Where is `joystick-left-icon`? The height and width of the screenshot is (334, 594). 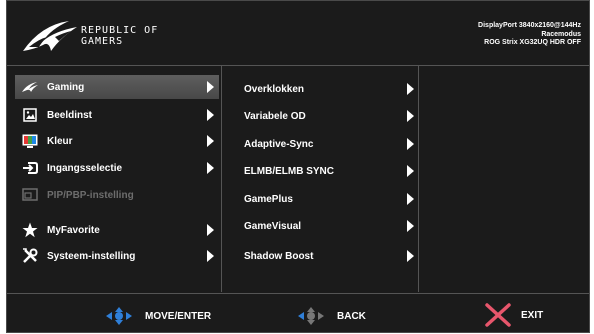 joystick-left-icon is located at coordinates (311, 316).